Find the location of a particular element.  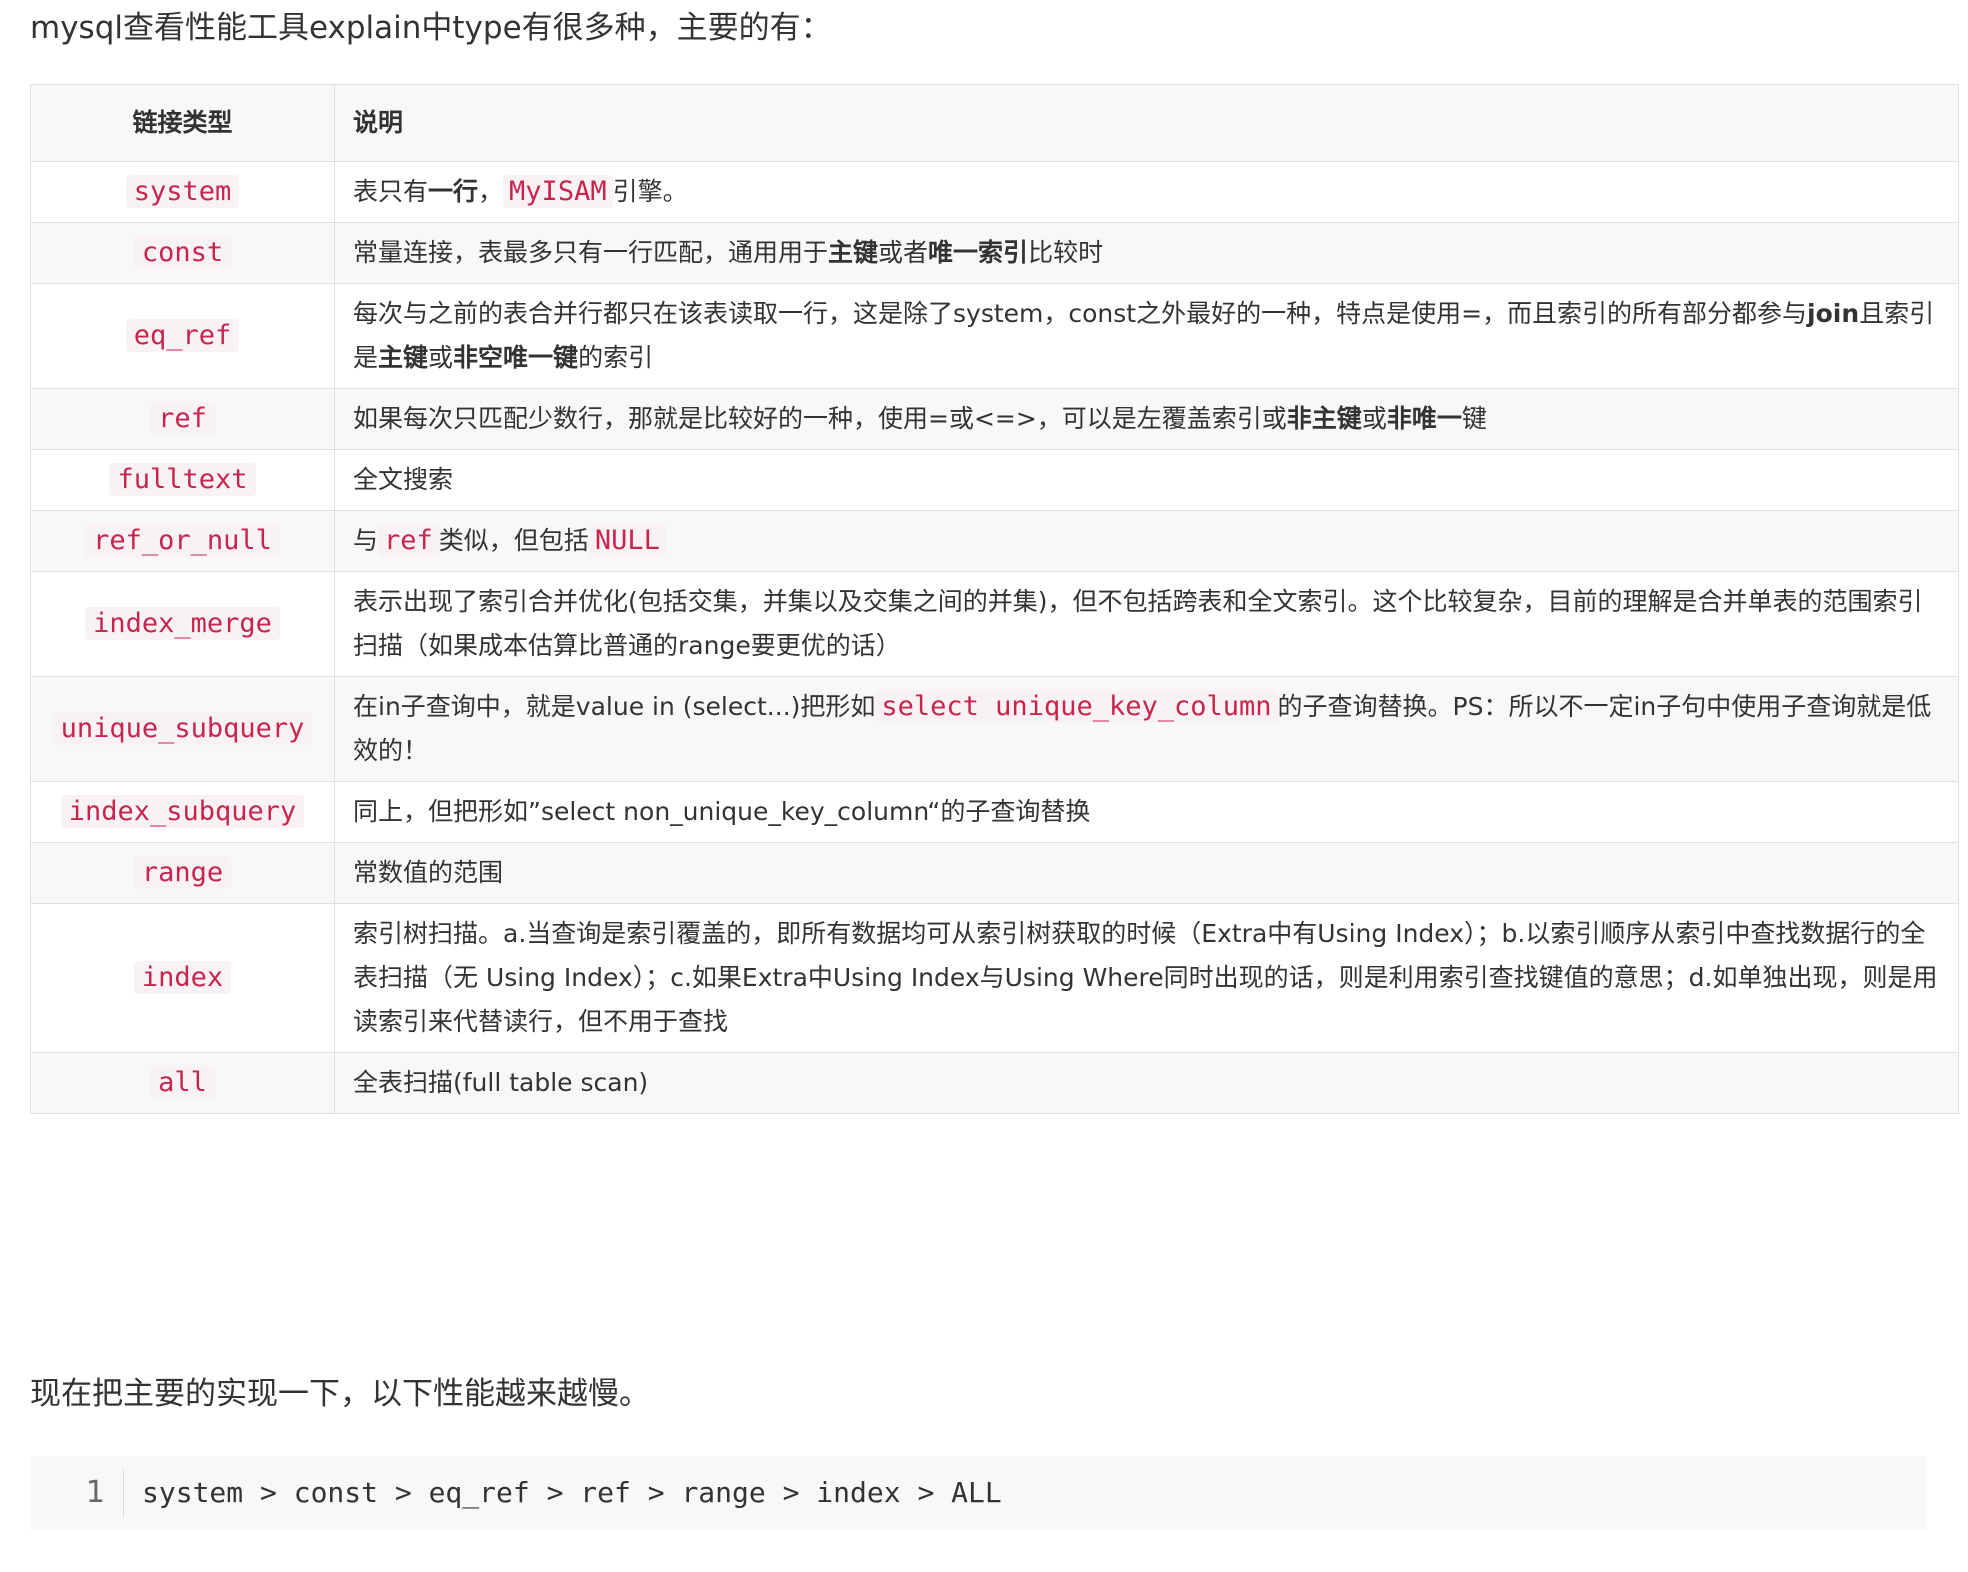

text-segment: 的索引 is located at coordinates (616, 357).